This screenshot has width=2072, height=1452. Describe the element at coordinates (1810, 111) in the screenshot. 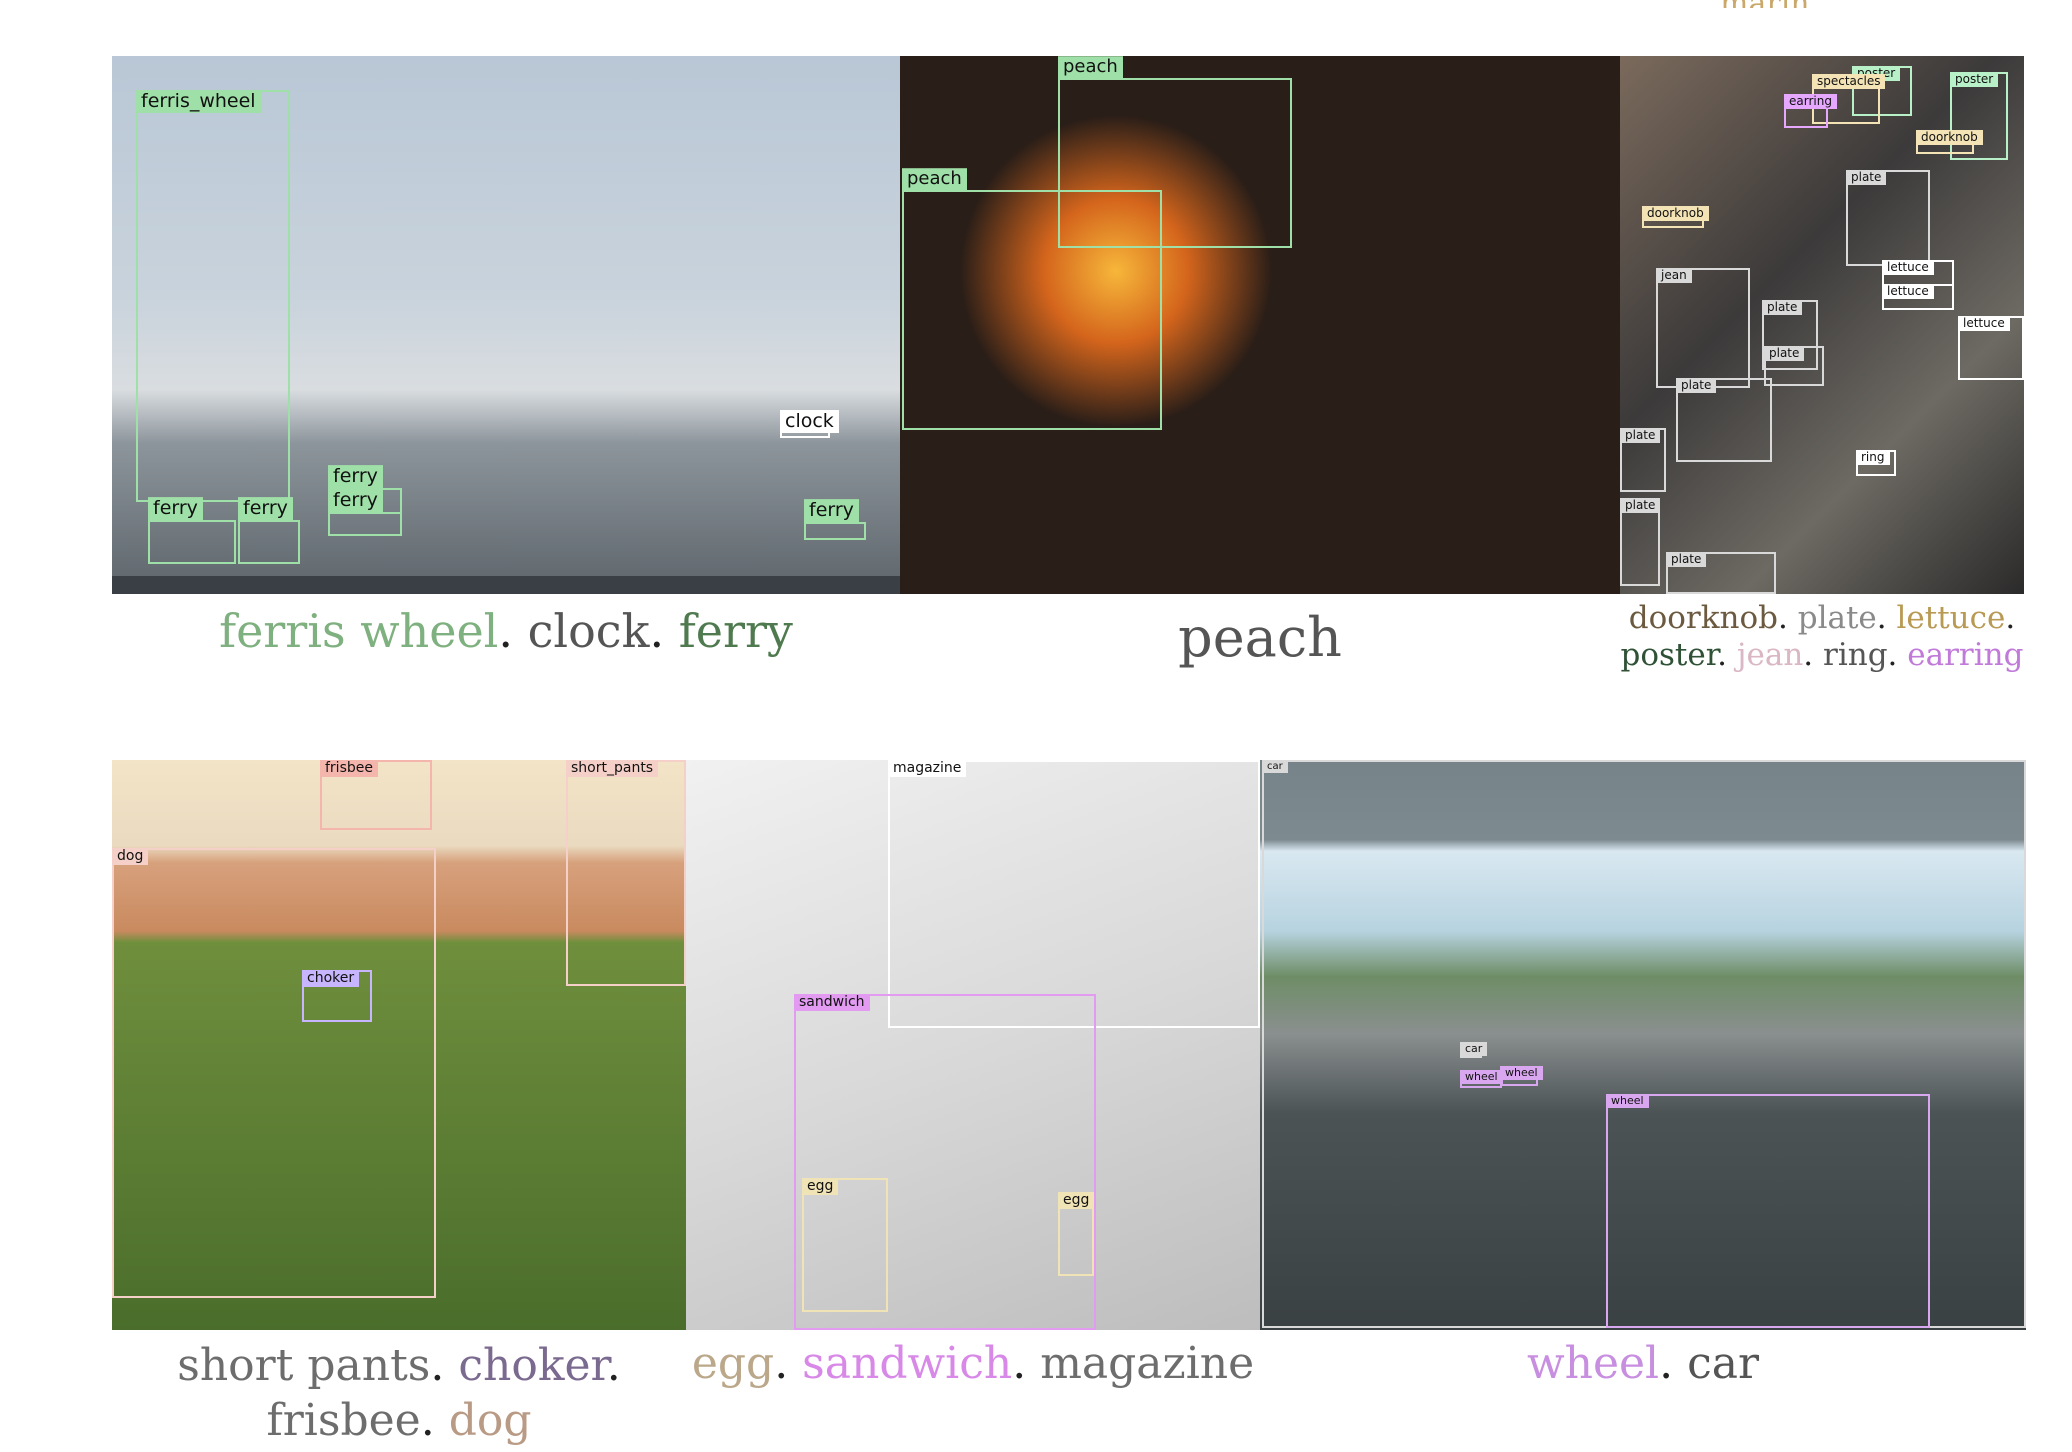

I see `bbox-earring: earring` at that location.